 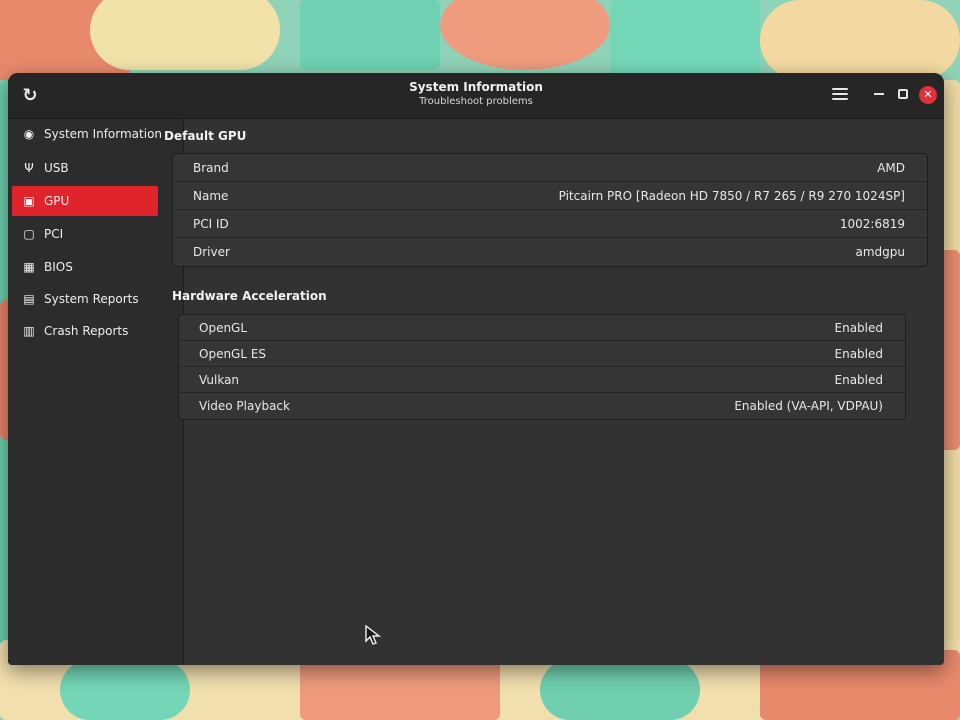 What do you see at coordinates (223, 328) in the screenshot?
I see `row-key: OpenGL` at bounding box center [223, 328].